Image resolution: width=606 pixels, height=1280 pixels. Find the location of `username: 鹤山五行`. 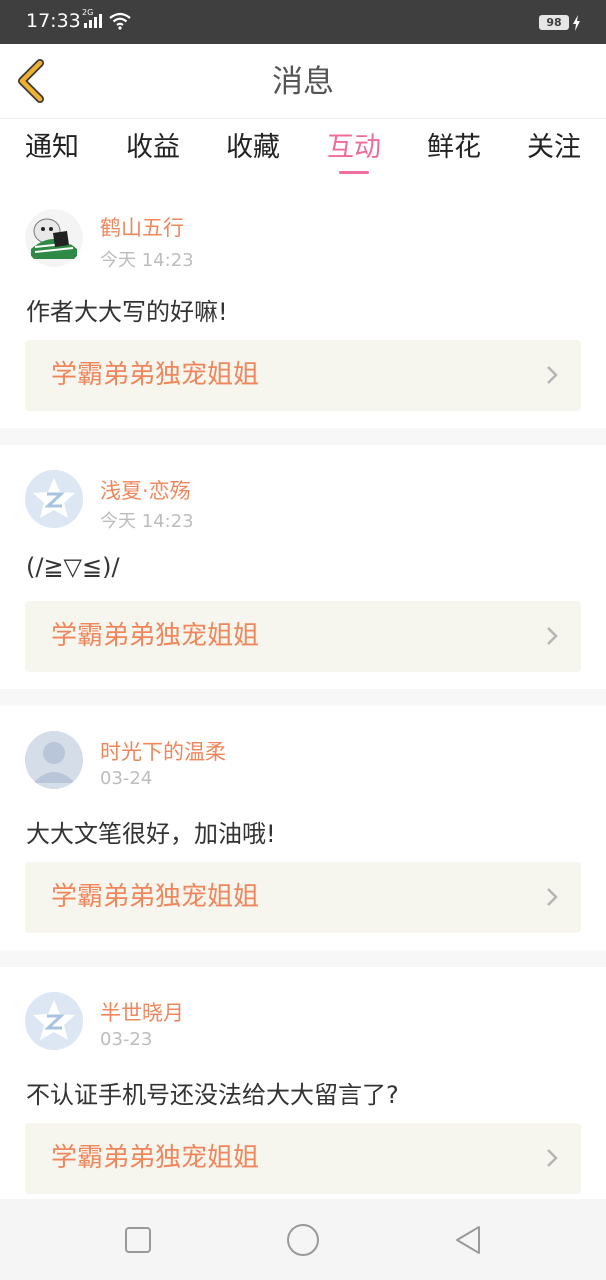

username: 鹤山五行 is located at coordinates (142, 227).